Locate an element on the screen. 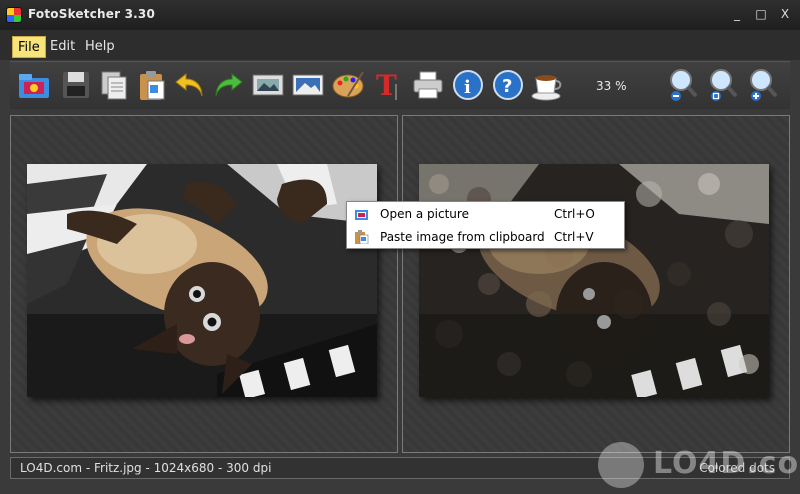 Image resolution: width=800 pixels, height=494 pixels. text-icon: T is located at coordinates (386, 85).